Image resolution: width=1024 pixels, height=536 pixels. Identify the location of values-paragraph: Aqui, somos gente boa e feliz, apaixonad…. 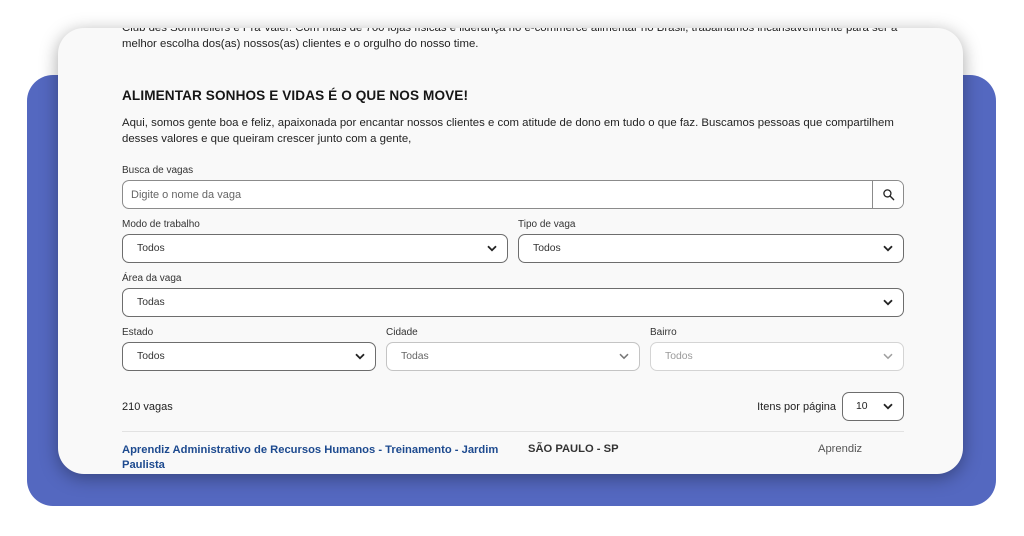
(508, 131).